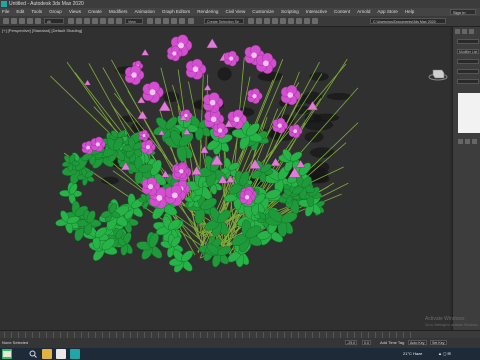  I want to click on command-panel: Modifier List, so click(466, 178).